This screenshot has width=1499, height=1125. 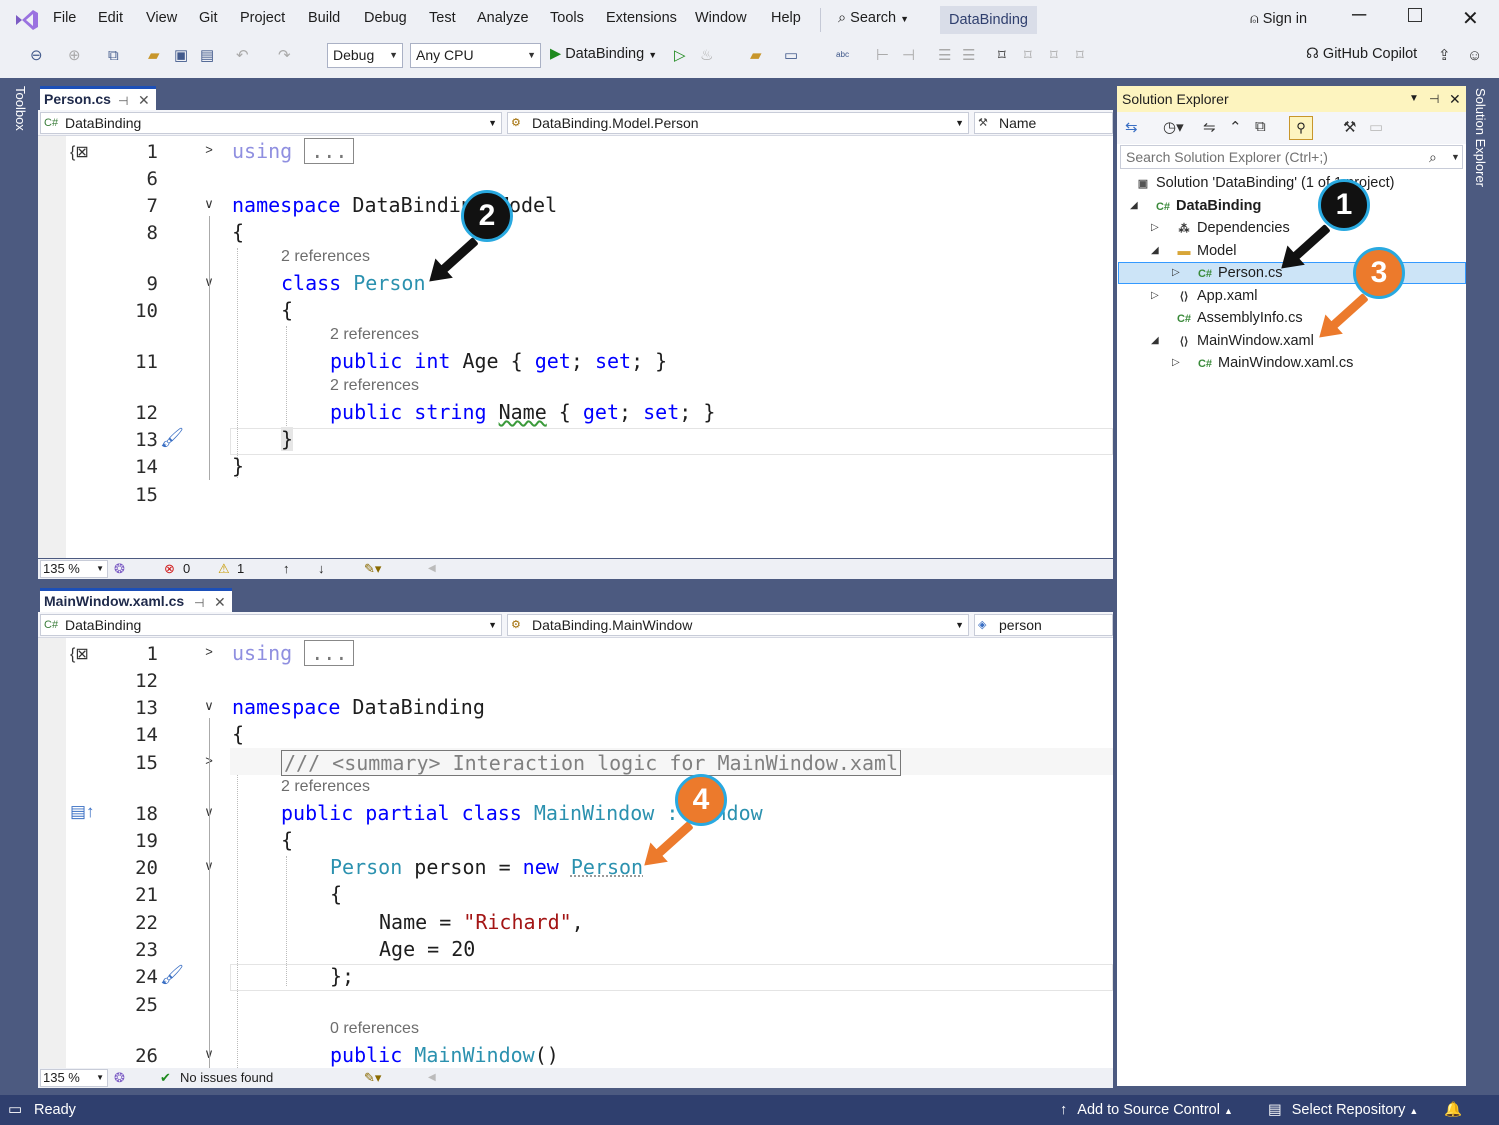 I want to click on next-issue-icon: ↓, so click(x=321, y=569).